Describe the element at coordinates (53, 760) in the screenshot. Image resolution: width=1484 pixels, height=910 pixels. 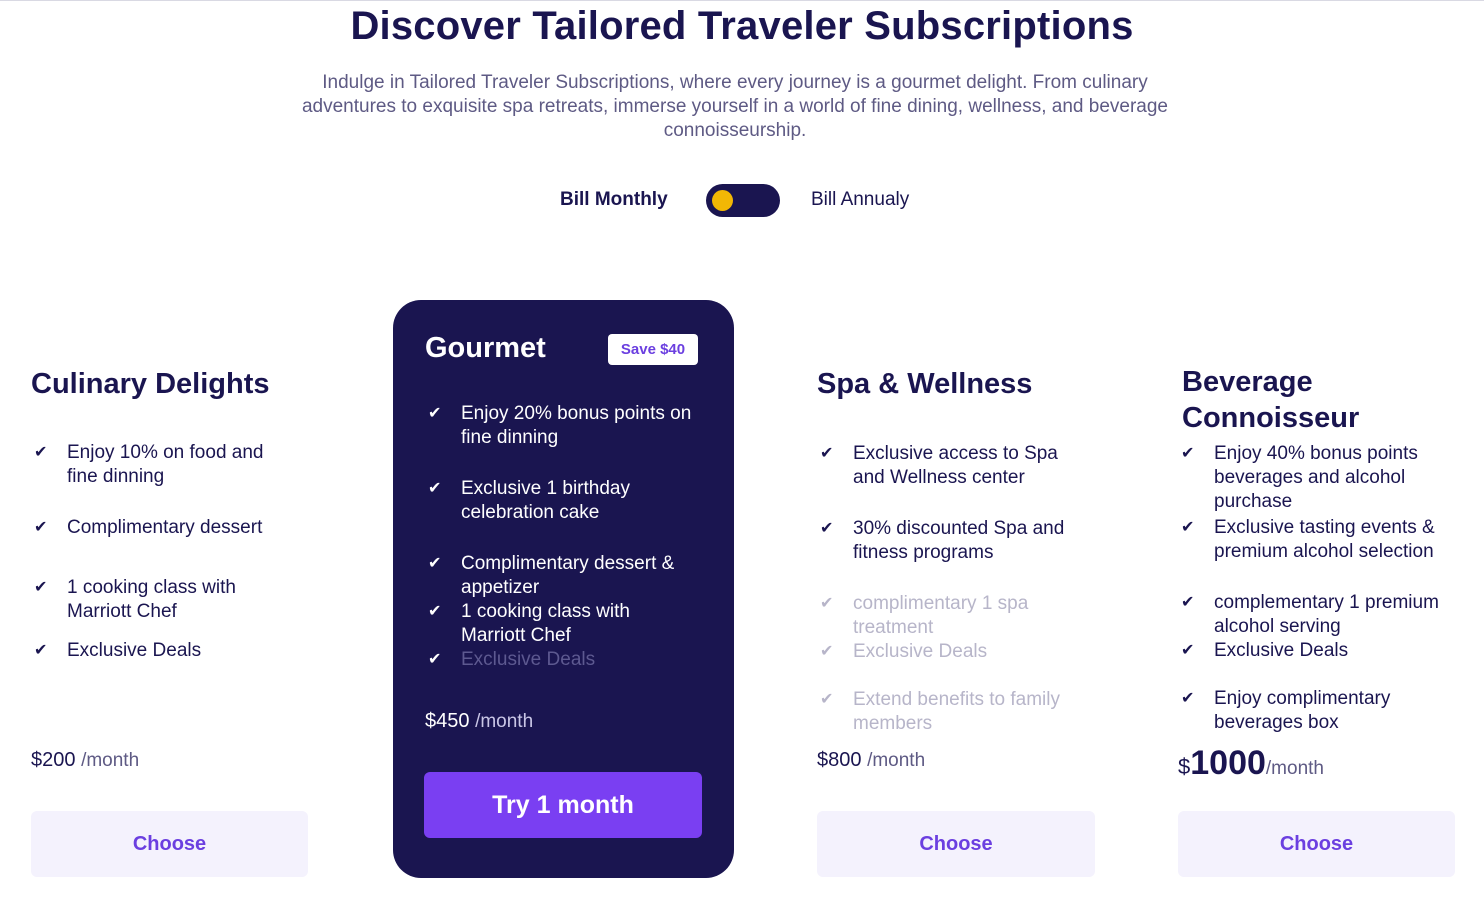
I see `price-amount: $200` at that location.